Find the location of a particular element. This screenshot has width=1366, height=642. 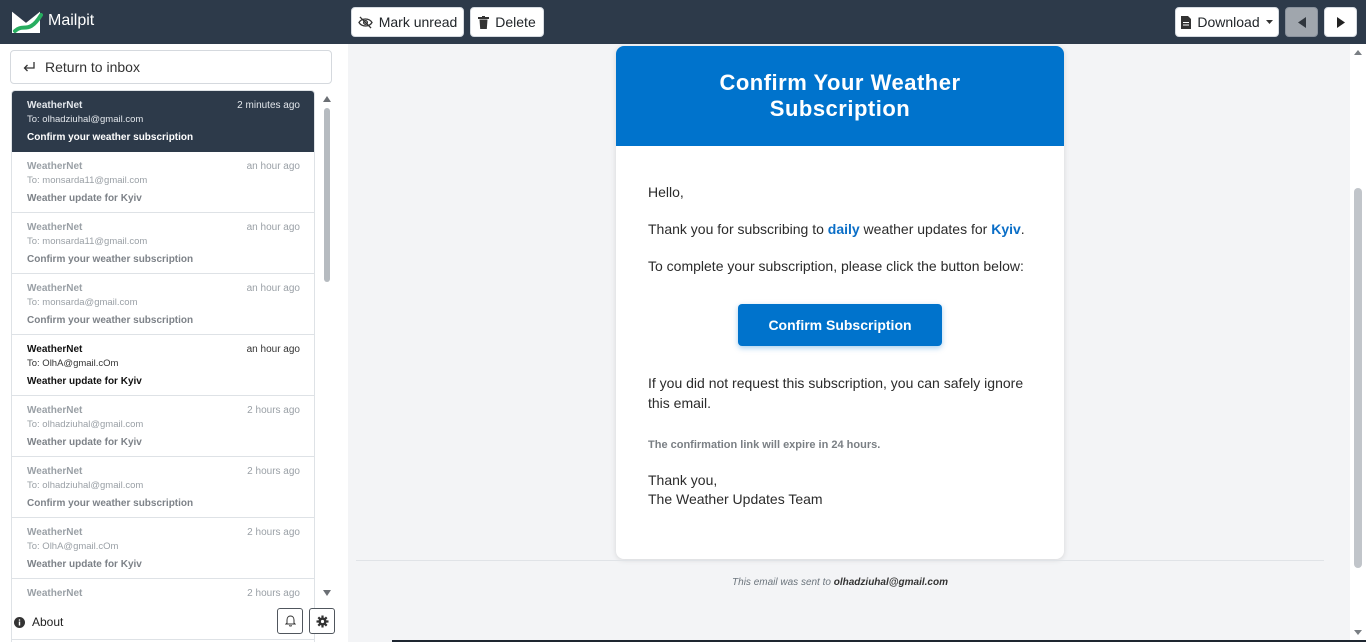

return-arrow-icon is located at coordinates (29, 66).